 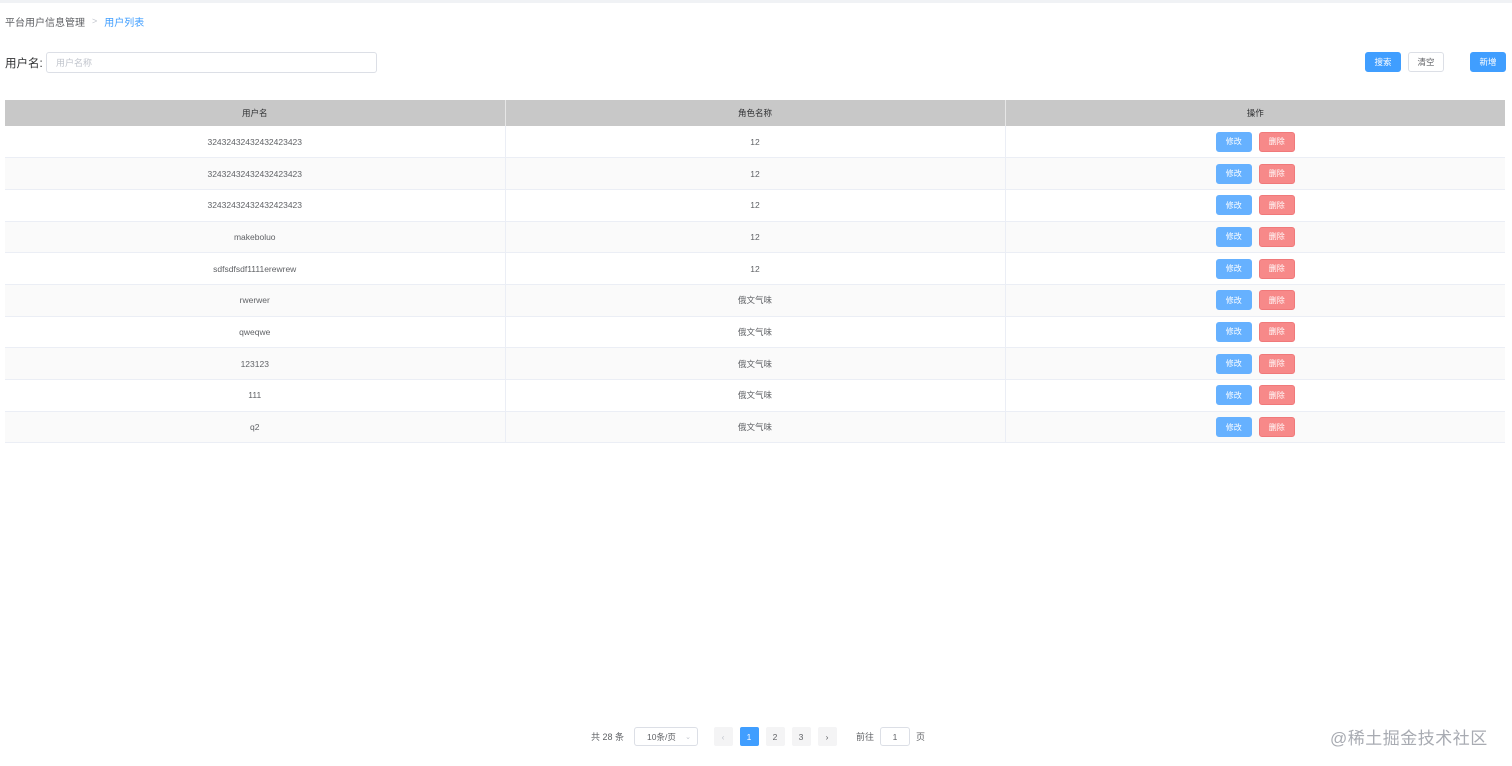 What do you see at coordinates (255, 268) in the screenshot?
I see `cell-username: sdfsdfsdf1111erewrew` at bounding box center [255, 268].